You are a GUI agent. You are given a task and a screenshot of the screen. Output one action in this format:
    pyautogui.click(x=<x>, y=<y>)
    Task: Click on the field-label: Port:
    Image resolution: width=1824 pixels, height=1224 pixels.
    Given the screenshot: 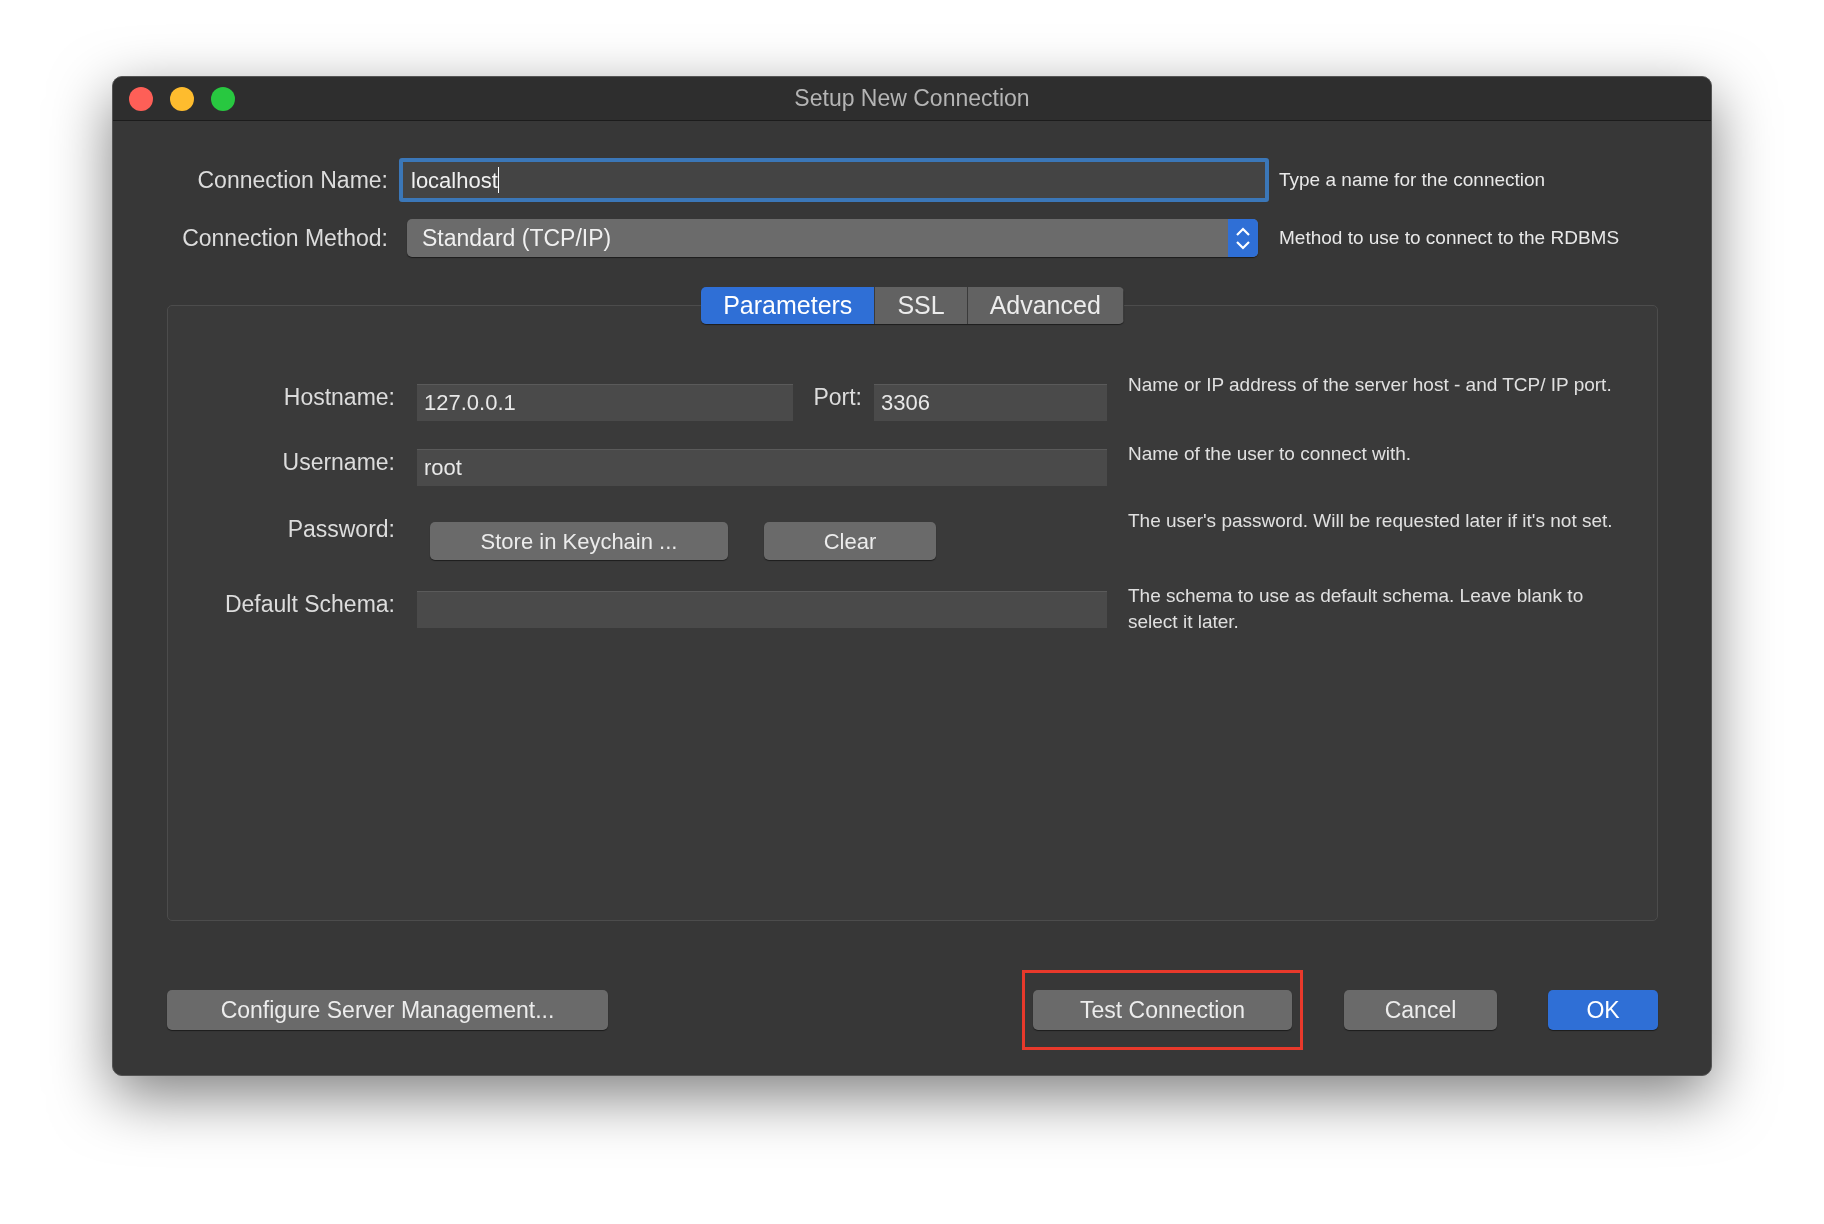 What is the action you would take?
    pyautogui.click(x=837, y=397)
    